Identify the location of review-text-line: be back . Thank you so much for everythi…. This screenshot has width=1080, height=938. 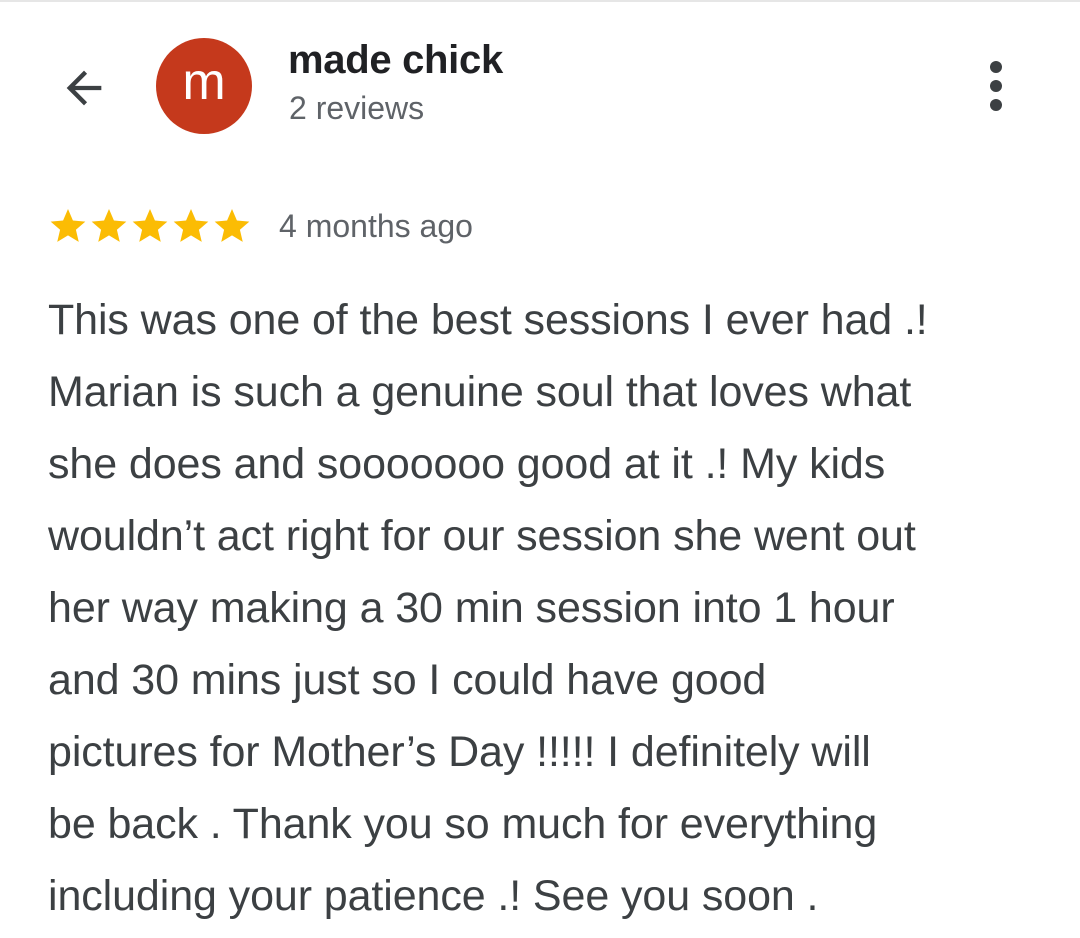
(463, 824).